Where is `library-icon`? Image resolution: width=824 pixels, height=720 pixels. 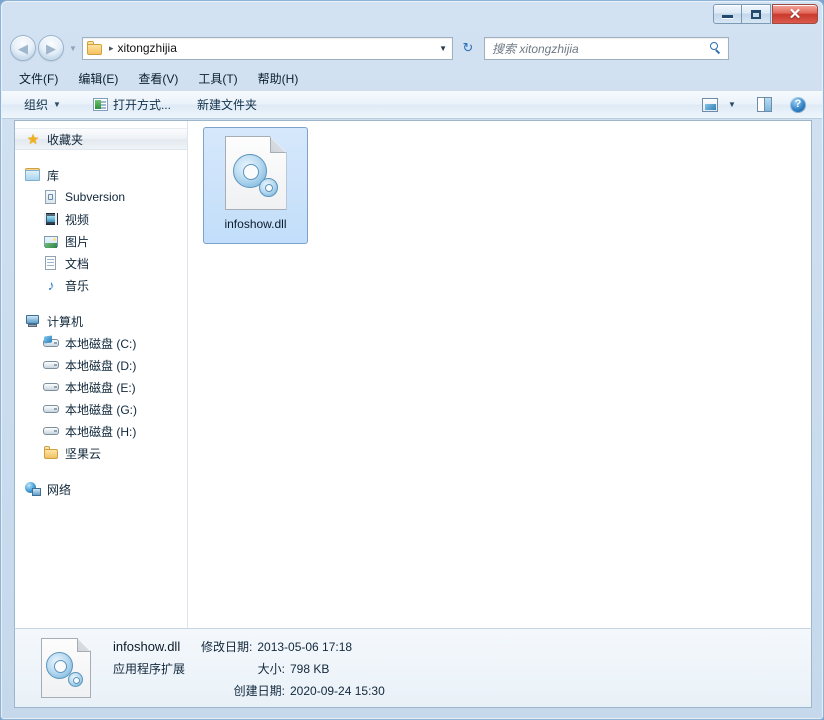 library-icon is located at coordinates (33, 175).